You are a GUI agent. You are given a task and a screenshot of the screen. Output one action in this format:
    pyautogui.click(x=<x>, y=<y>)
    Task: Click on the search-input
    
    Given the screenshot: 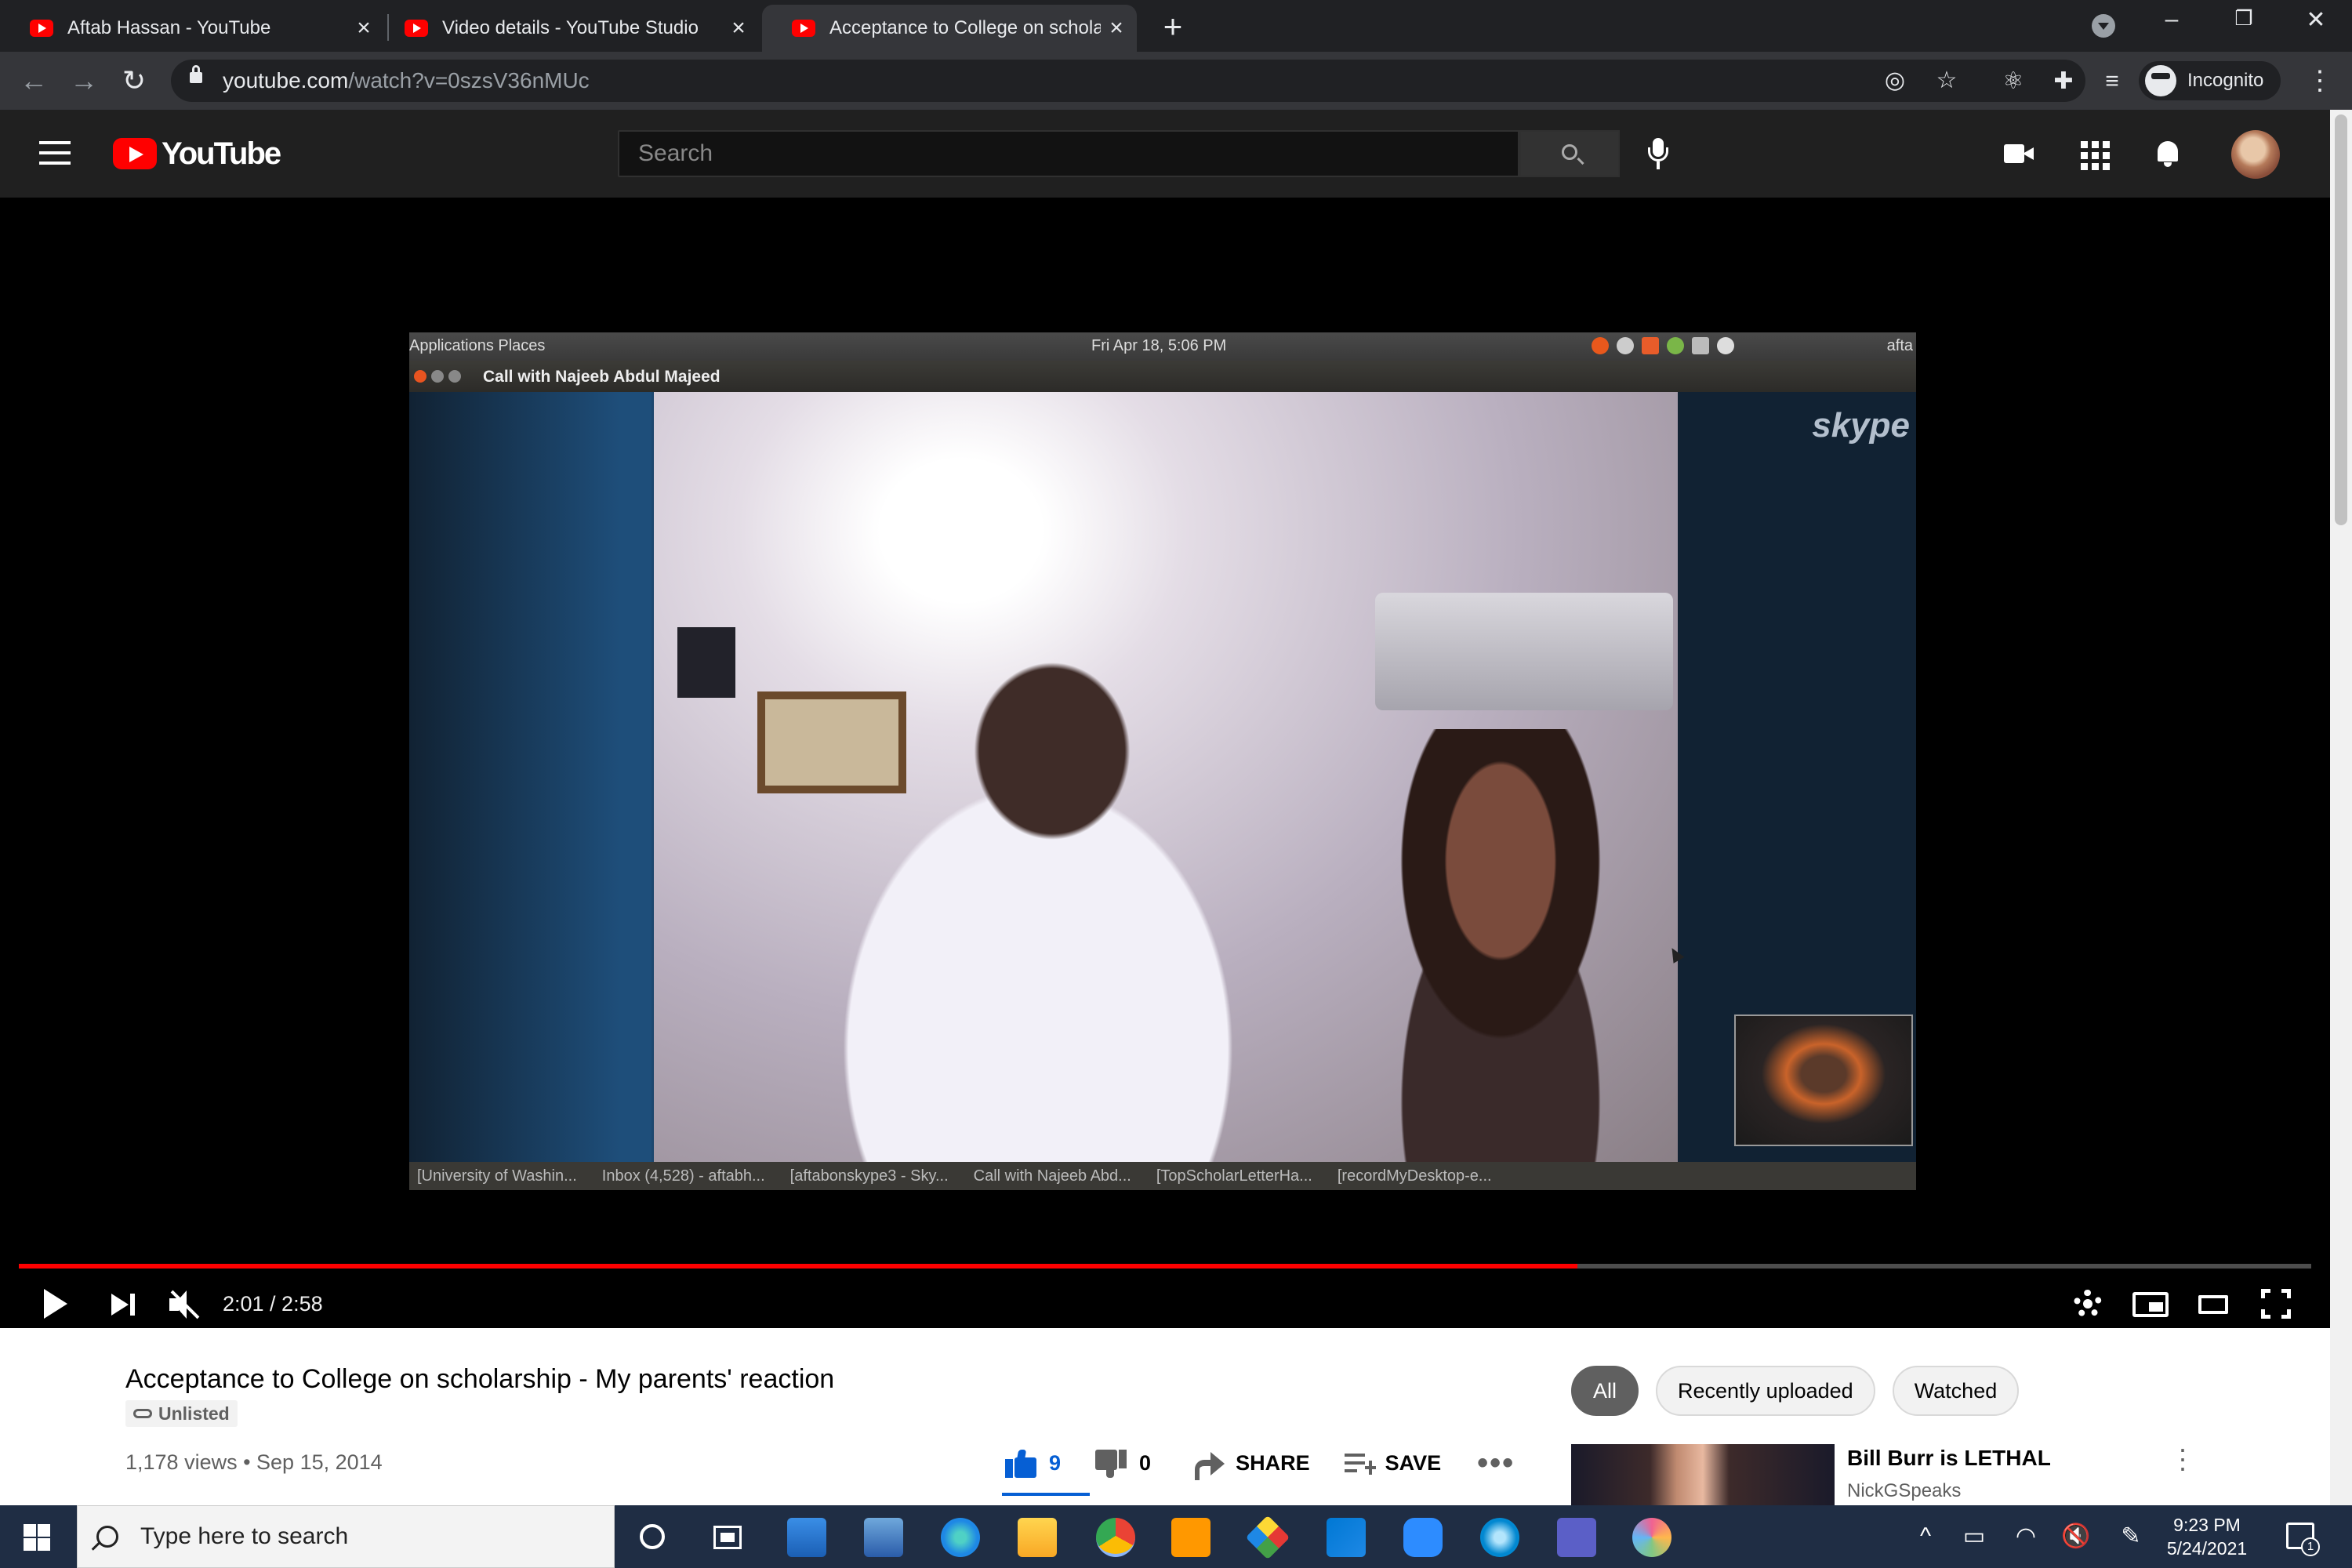 What is the action you would take?
    pyautogui.click(x=1068, y=154)
    